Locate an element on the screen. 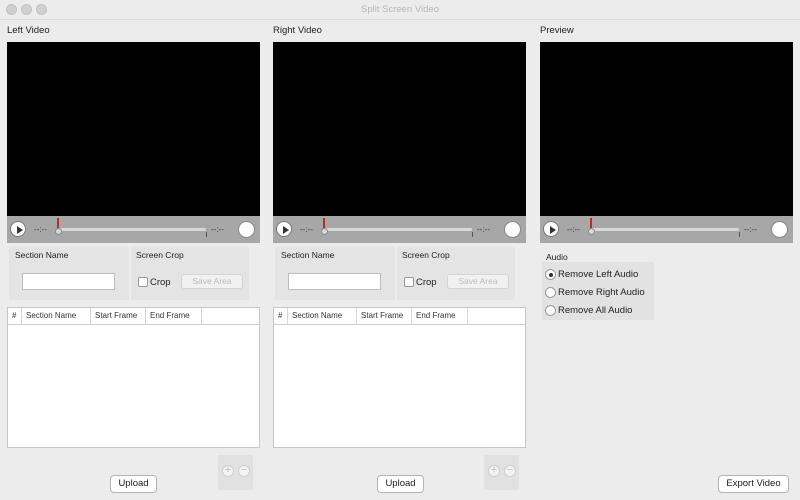 The height and width of the screenshot is (500, 800). right-volume-knob is located at coordinates (512, 229).